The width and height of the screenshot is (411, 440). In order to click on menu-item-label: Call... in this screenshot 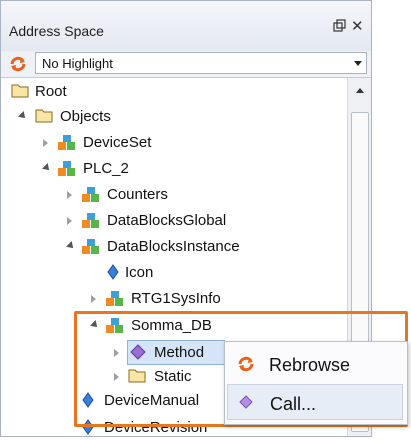, I will do `click(293, 404)`.